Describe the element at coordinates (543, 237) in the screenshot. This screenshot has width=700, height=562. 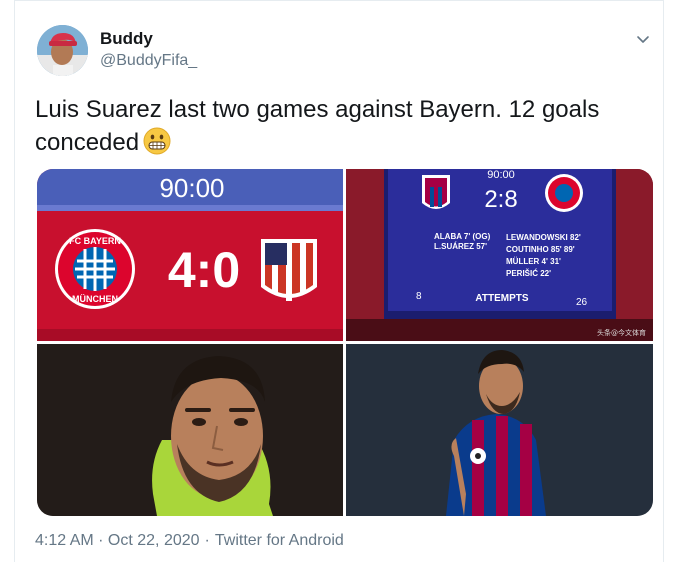
I see `away-scorer-1: LEWANDOWSKI 82'` at that location.